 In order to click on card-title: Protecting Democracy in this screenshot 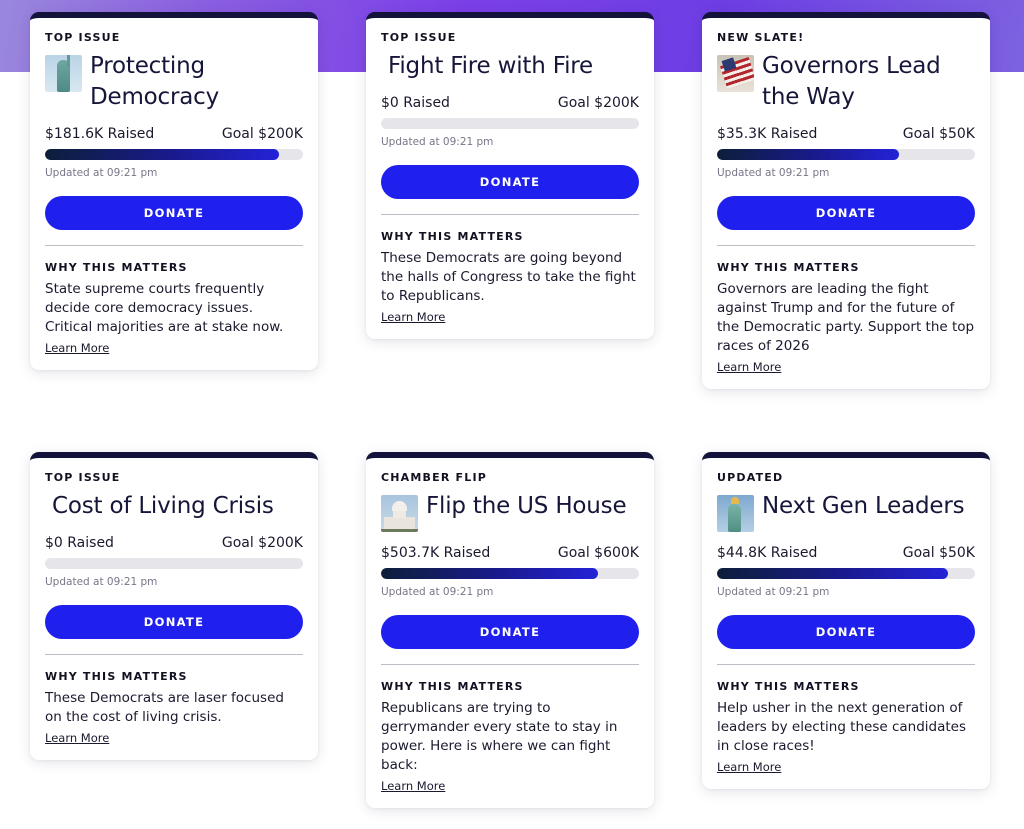, I will do `click(154, 81)`.